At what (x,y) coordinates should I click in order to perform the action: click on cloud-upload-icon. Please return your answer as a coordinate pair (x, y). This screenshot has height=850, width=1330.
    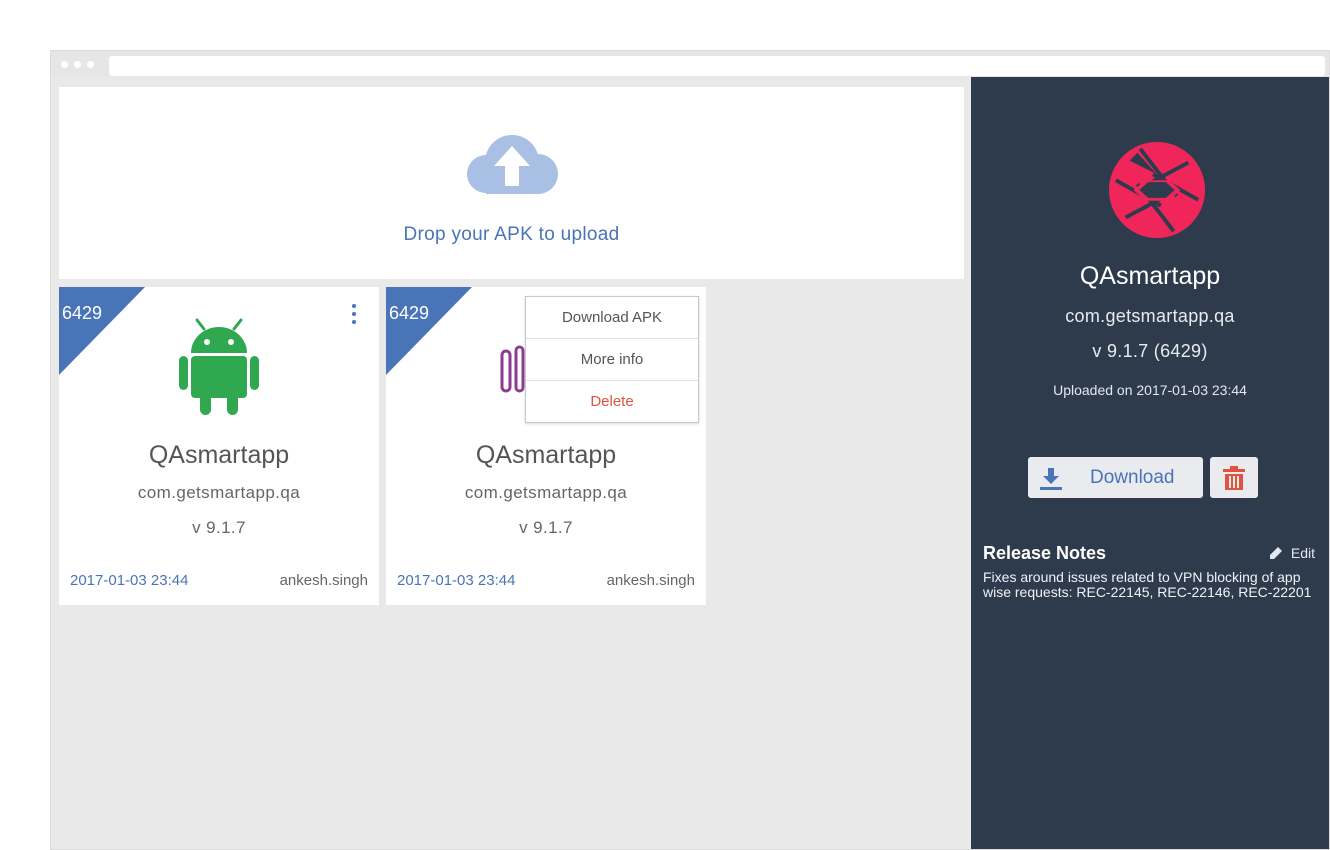
    Looking at the image, I should click on (512, 164).